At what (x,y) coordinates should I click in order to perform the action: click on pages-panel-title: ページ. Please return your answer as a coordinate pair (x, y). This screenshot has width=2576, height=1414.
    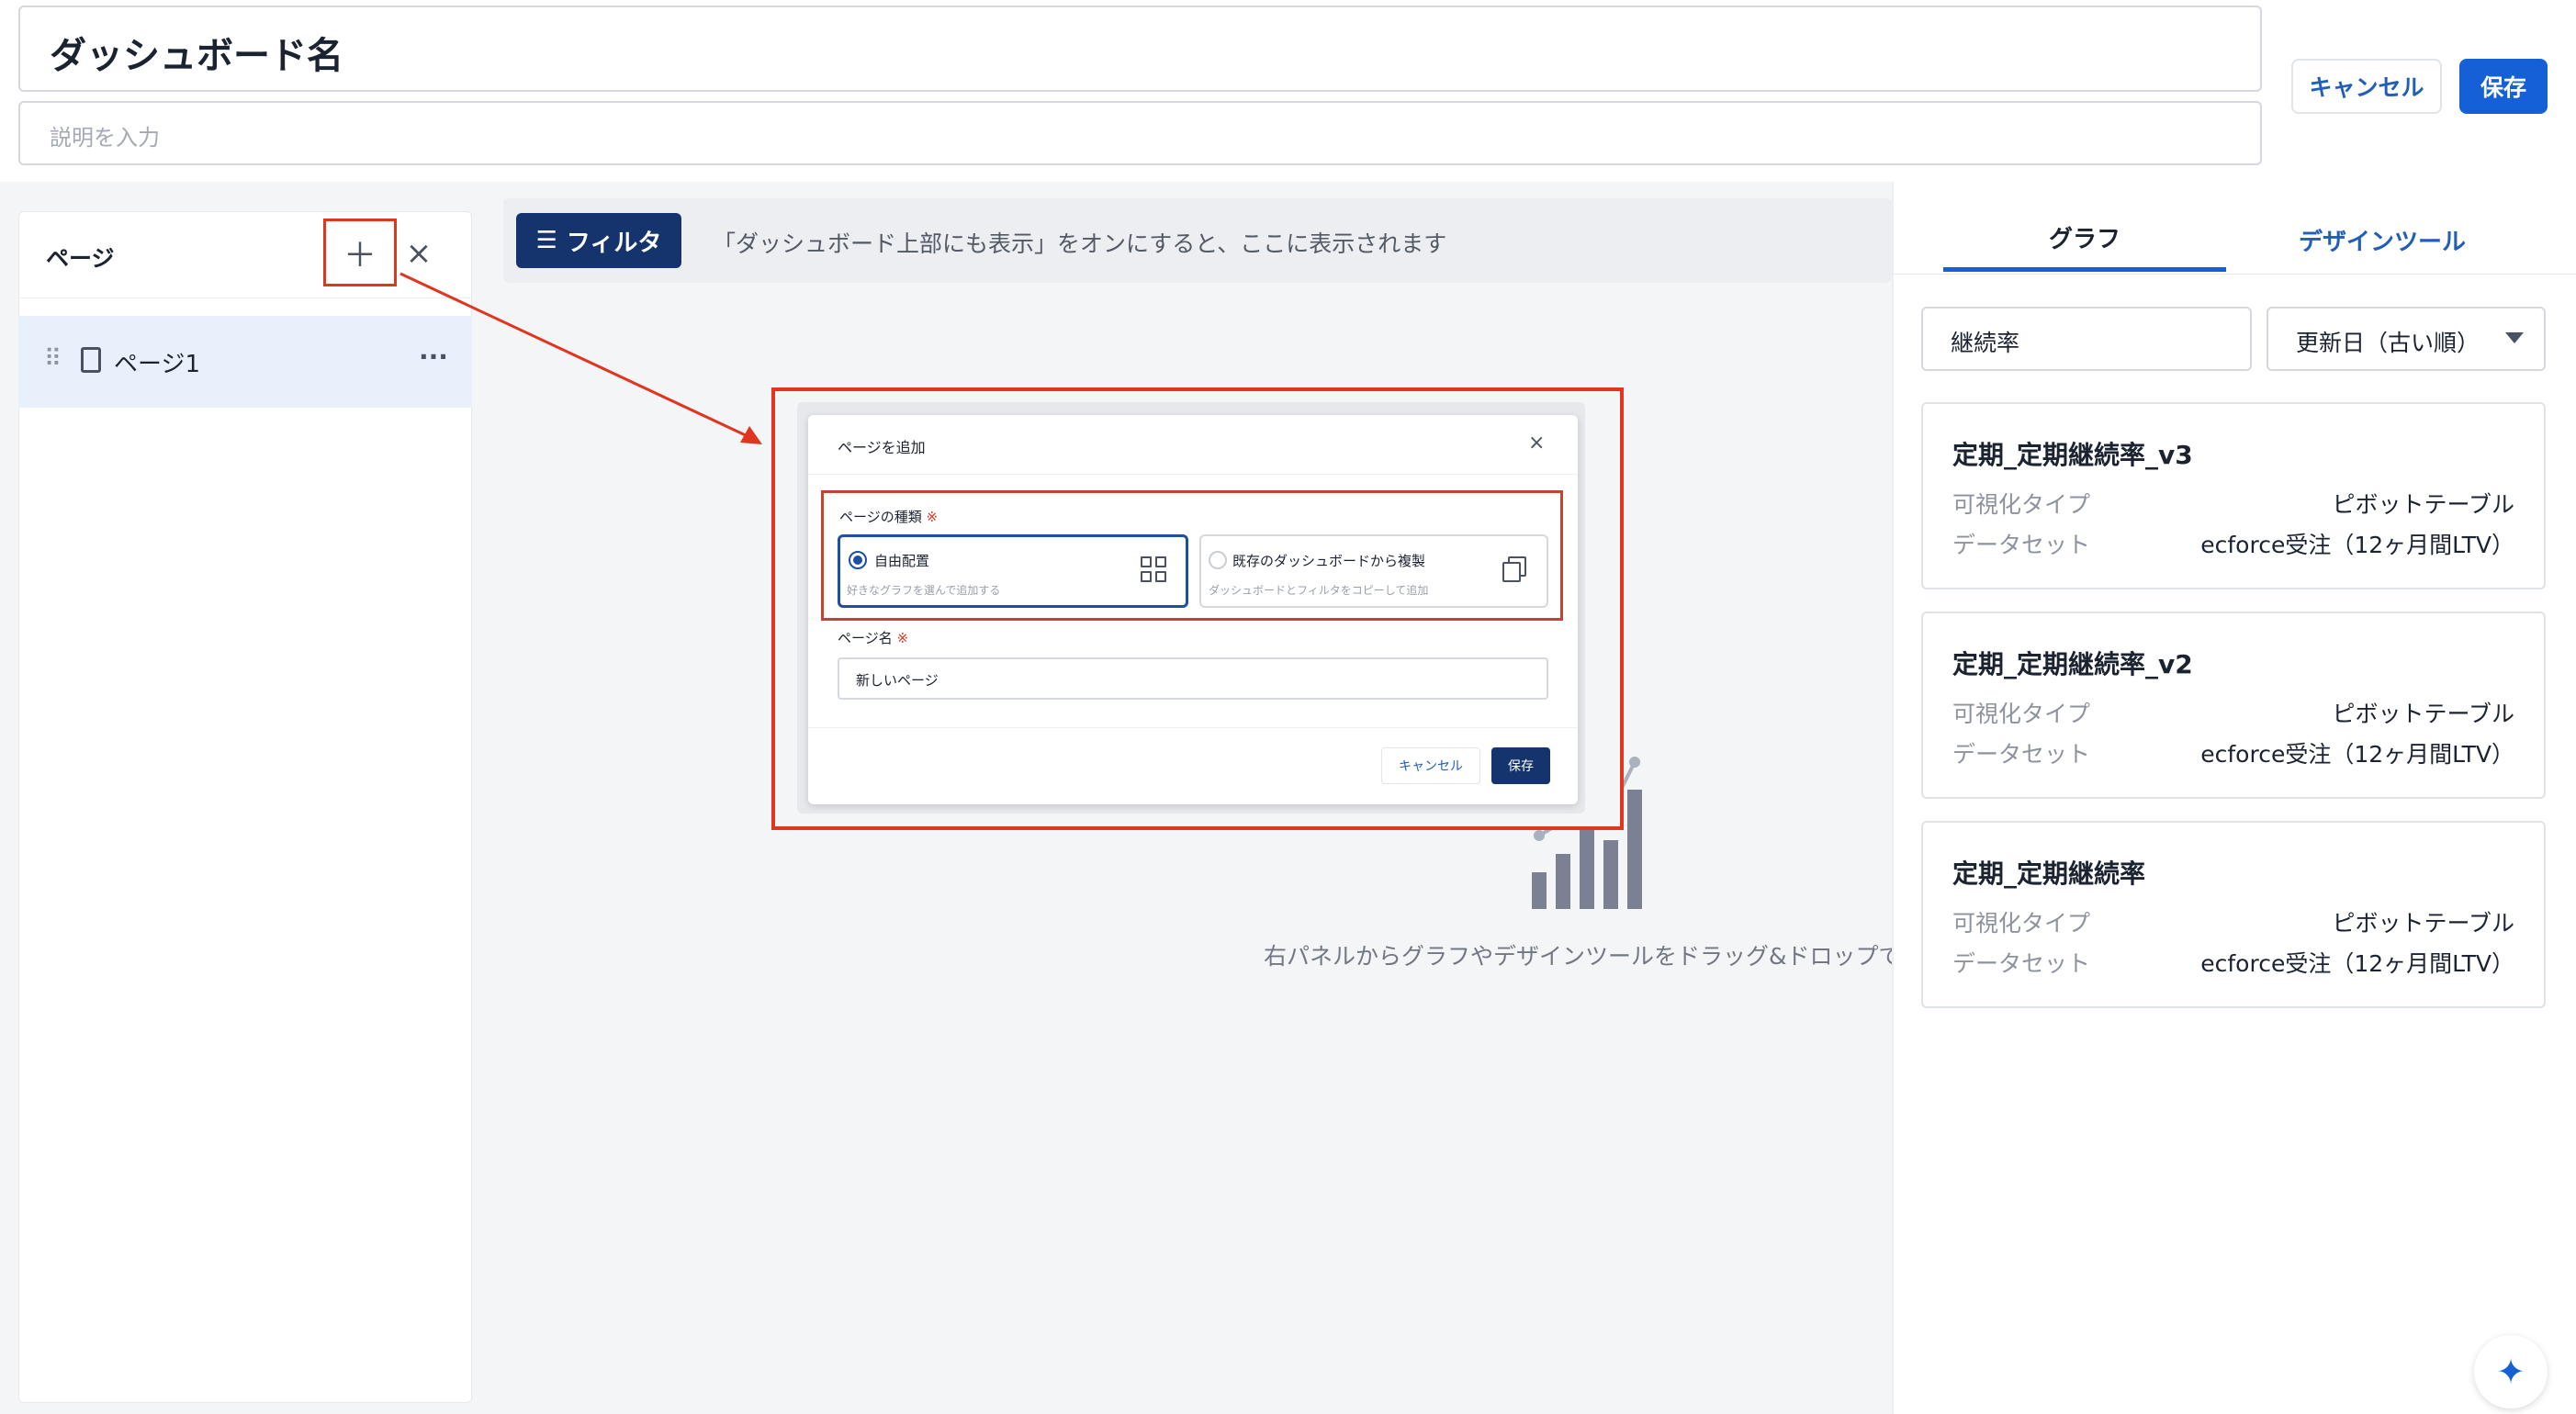
    Looking at the image, I should click on (80, 258).